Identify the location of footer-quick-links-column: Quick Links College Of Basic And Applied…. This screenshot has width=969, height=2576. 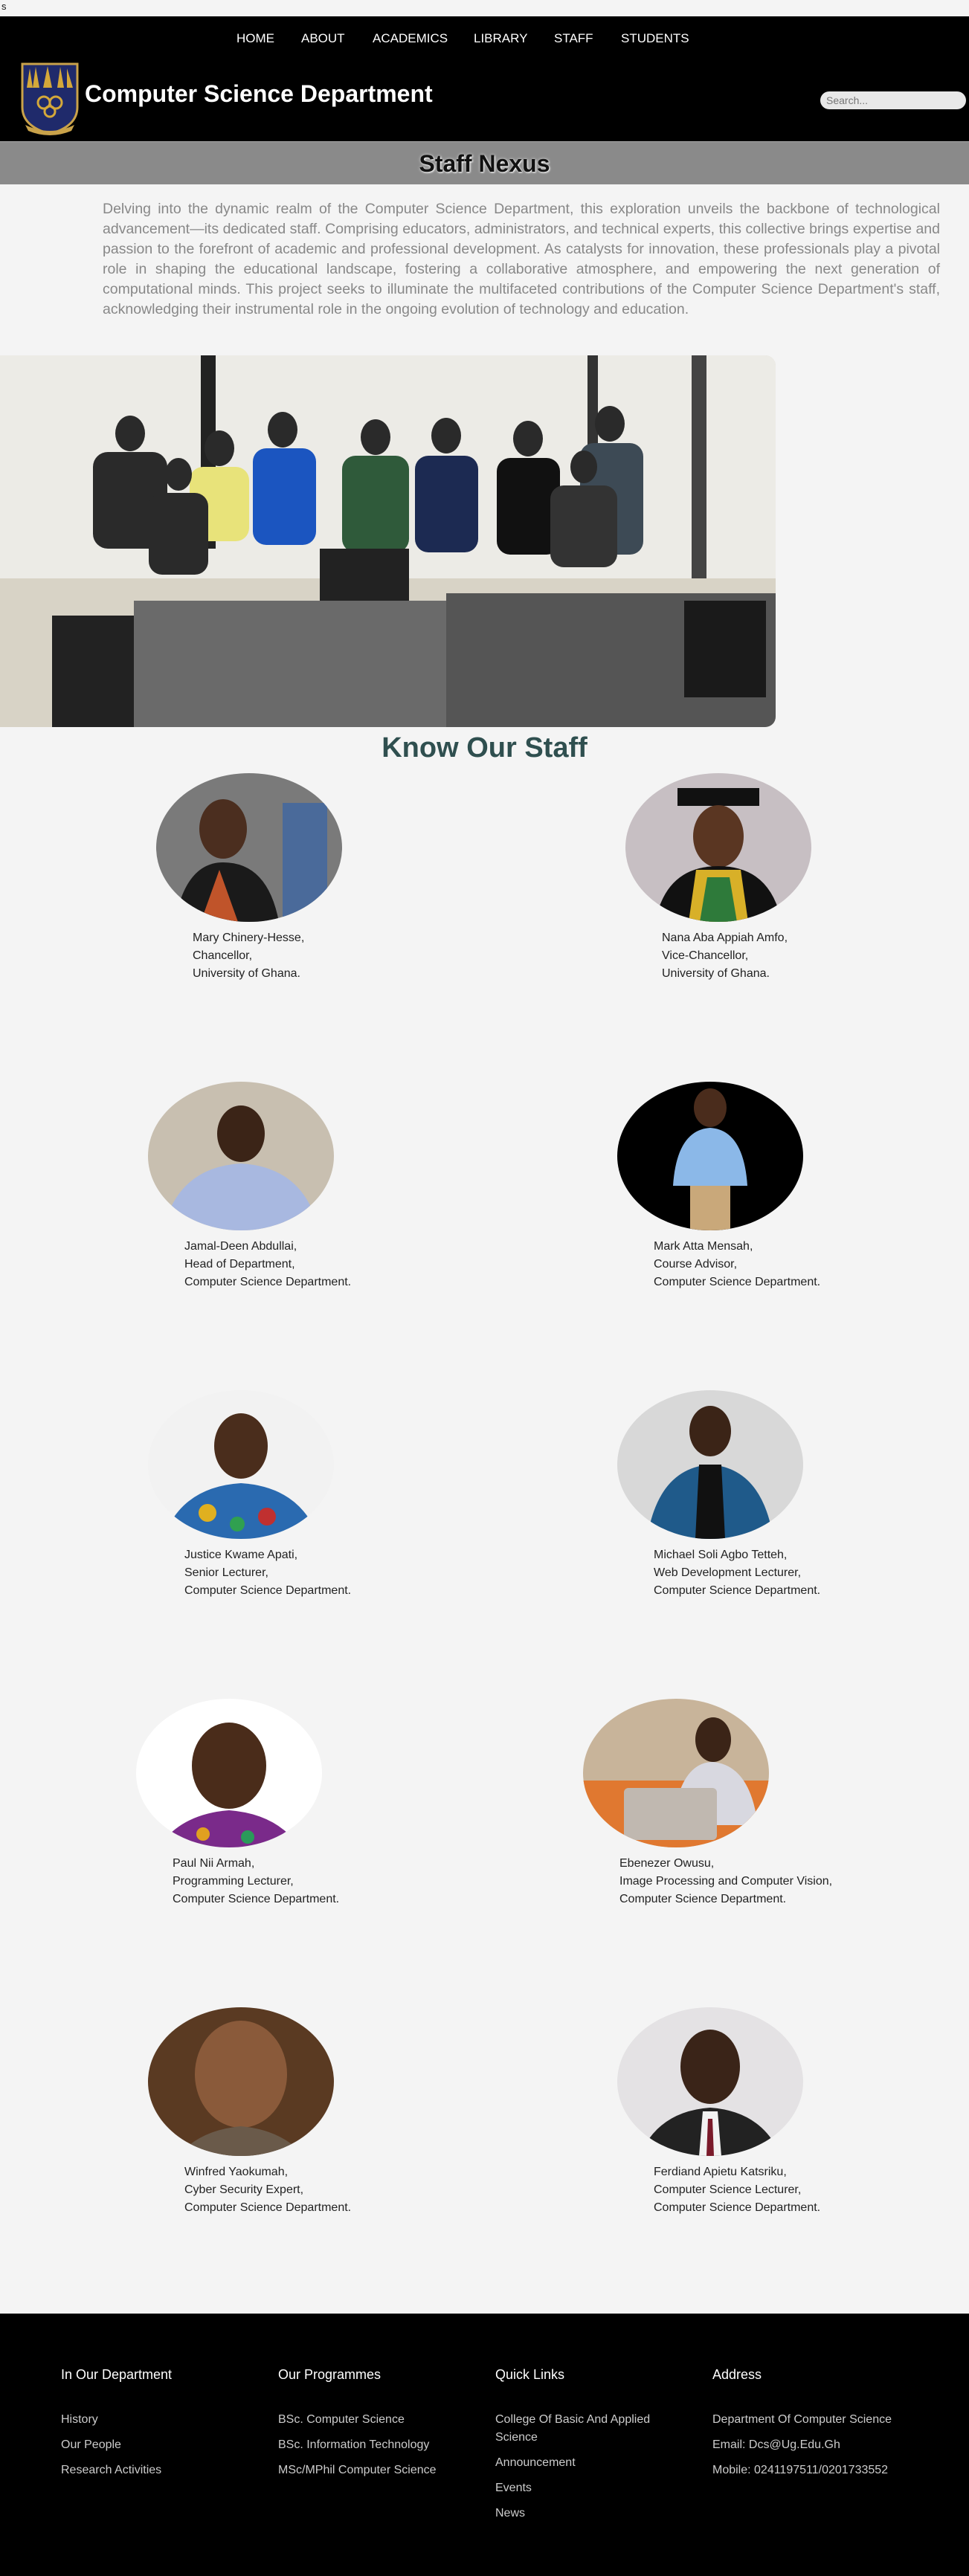
(584, 2448).